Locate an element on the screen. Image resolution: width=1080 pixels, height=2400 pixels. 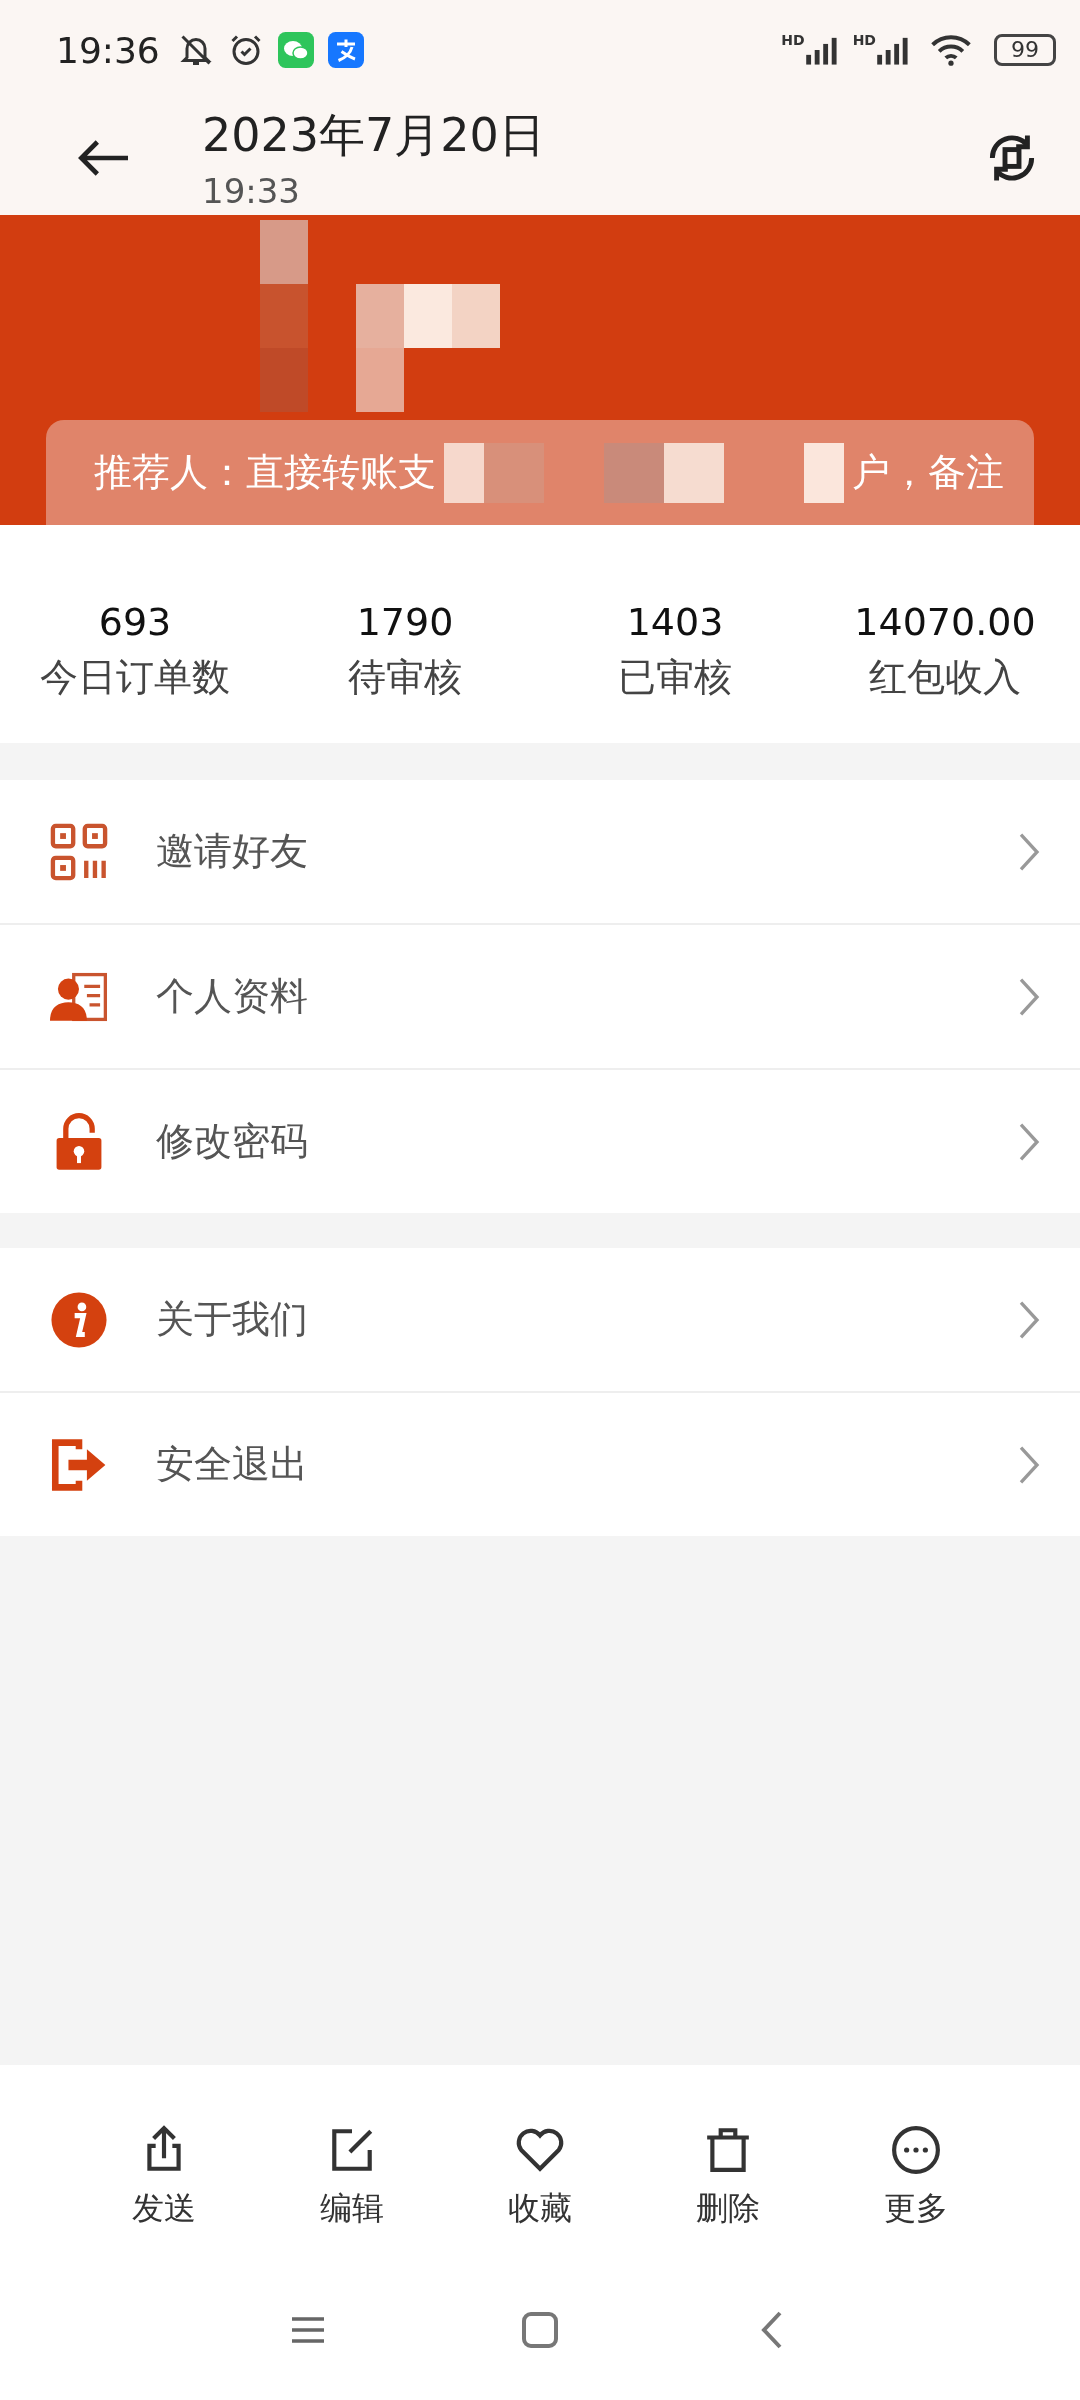
status-time: 19:36 is located at coordinates (108, 50).